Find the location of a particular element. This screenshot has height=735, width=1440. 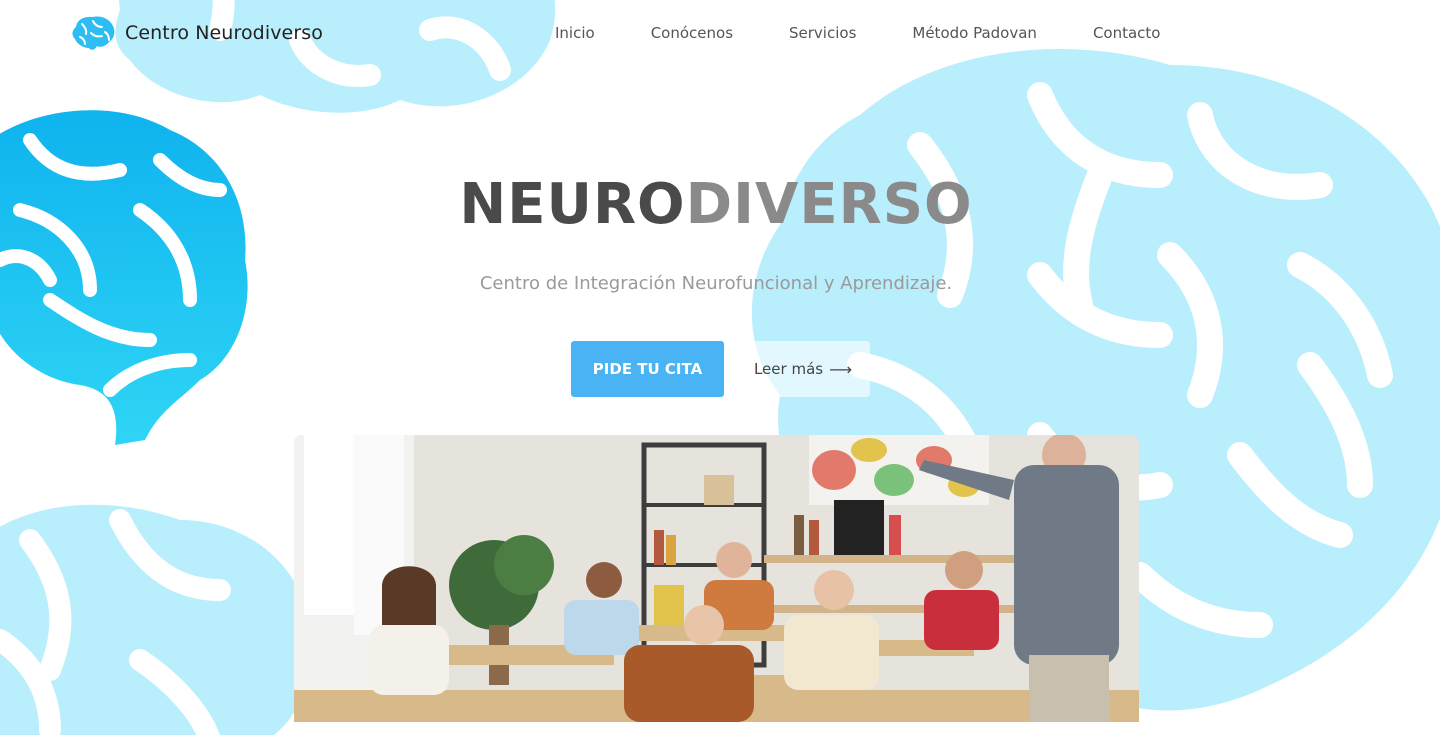

nav-item-inicio: Inicio is located at coordinates (575, 33).